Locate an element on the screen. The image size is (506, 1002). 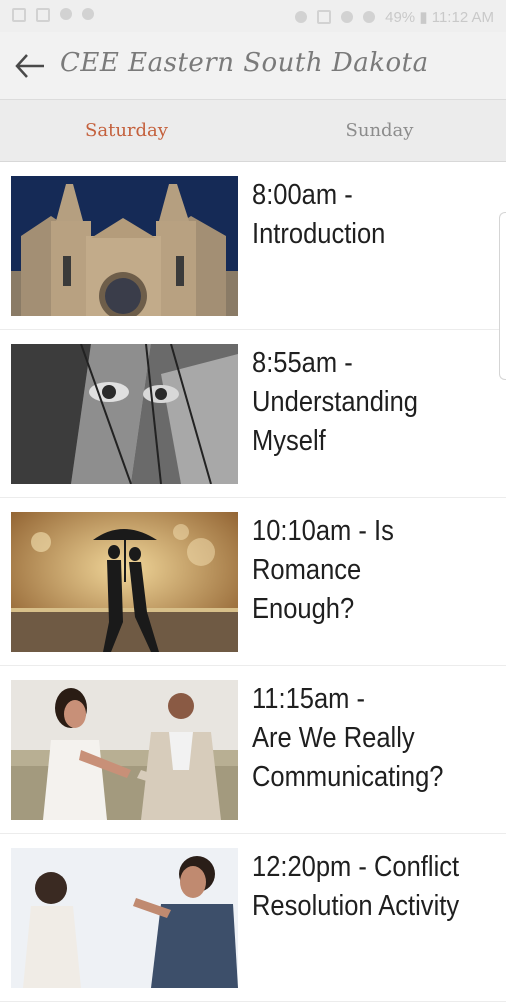
mirror-face-photo is located at coordinates (124, 414).